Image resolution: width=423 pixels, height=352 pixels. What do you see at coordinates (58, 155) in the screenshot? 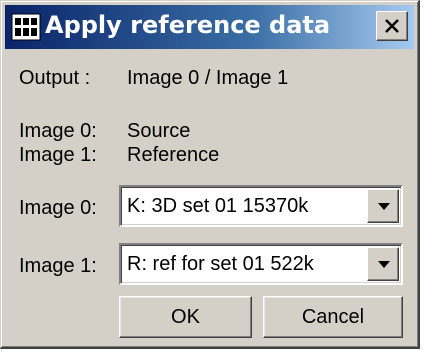
I see `image1-info-label: Image 1:` at bounding box center [58, 155].